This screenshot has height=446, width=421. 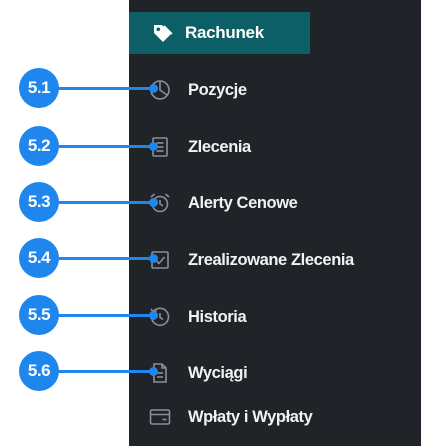 What do you see at coordinates (218, 372) in the screenshot?
I see `menu-item-label: Wyciągi` at bounding box center [218, 372].